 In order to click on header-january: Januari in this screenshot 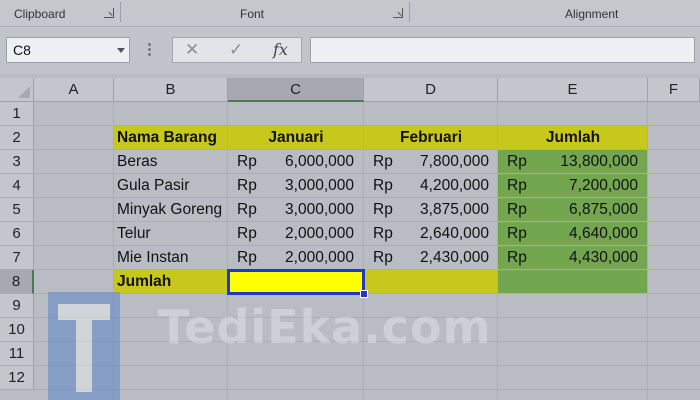, I will do `click(296, 138)`.